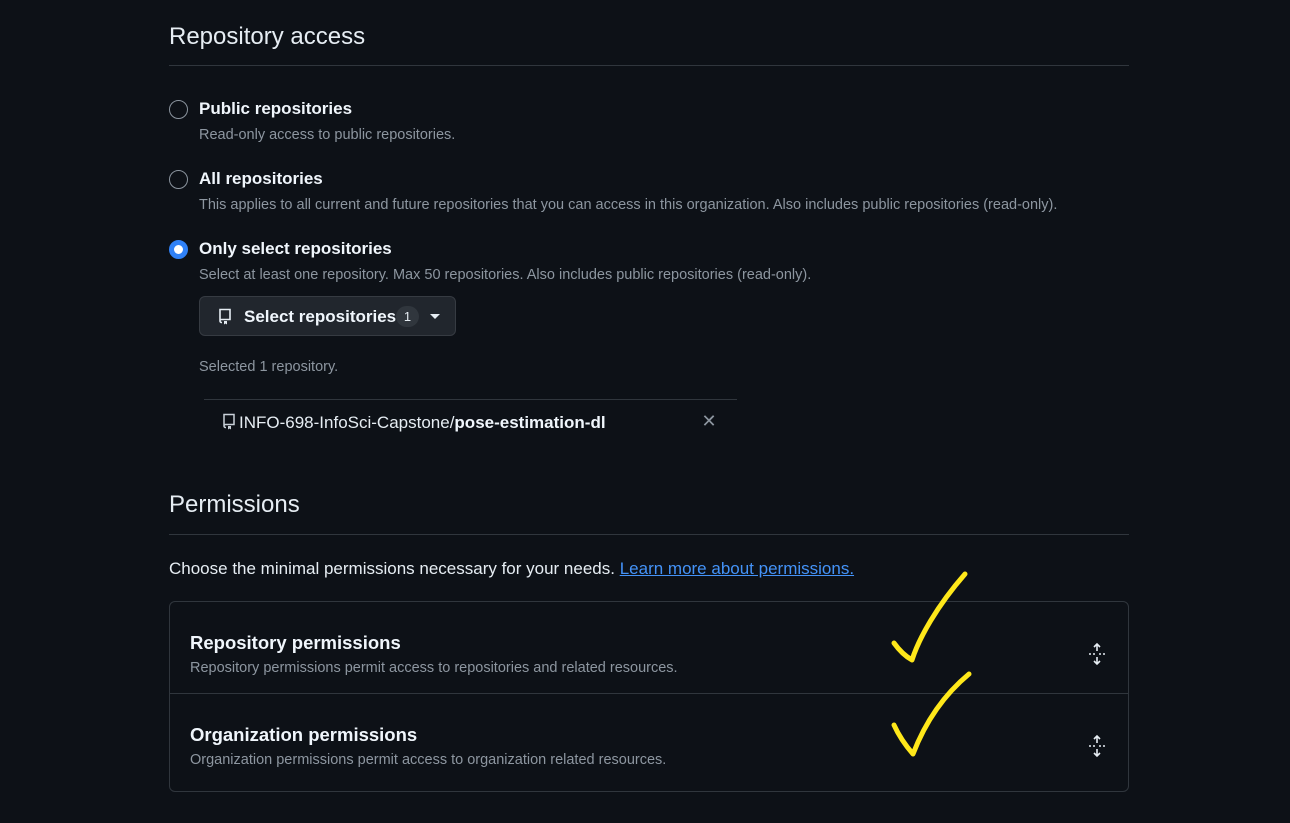 The width and height of the screenshot is (1290, 823). What do you see at coordinates (234, 504) in the screenshot?
I see `permissions-heading: Permissions` at bounding box center [234, 504].